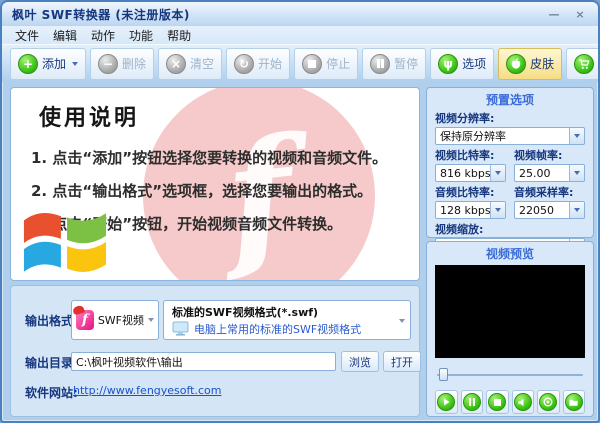  I want to click on remove-icon: −, so click(108, 63).